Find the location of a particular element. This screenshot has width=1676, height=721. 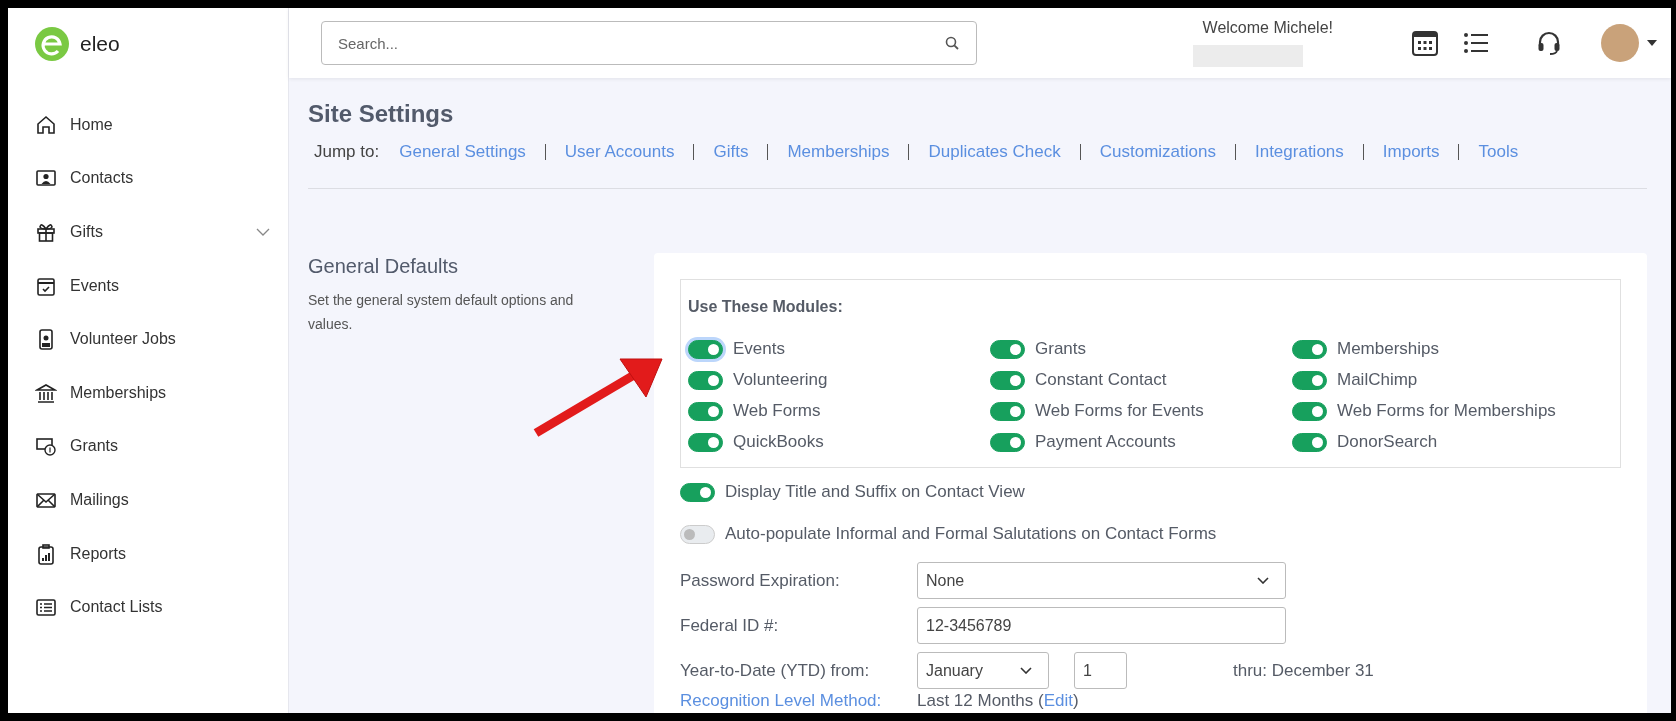

toggle-label: Auto-populate Informal and Formal Salutations on Contact Forms is located at coordinates (971, 534).